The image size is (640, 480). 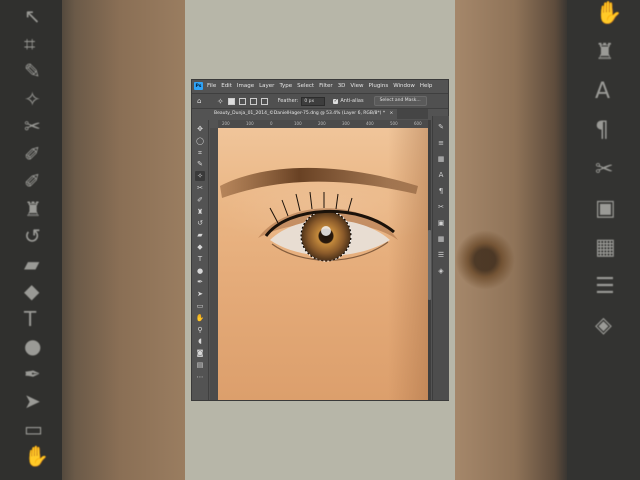 I want to click on menu-view: View, so click(x=356, y=86).